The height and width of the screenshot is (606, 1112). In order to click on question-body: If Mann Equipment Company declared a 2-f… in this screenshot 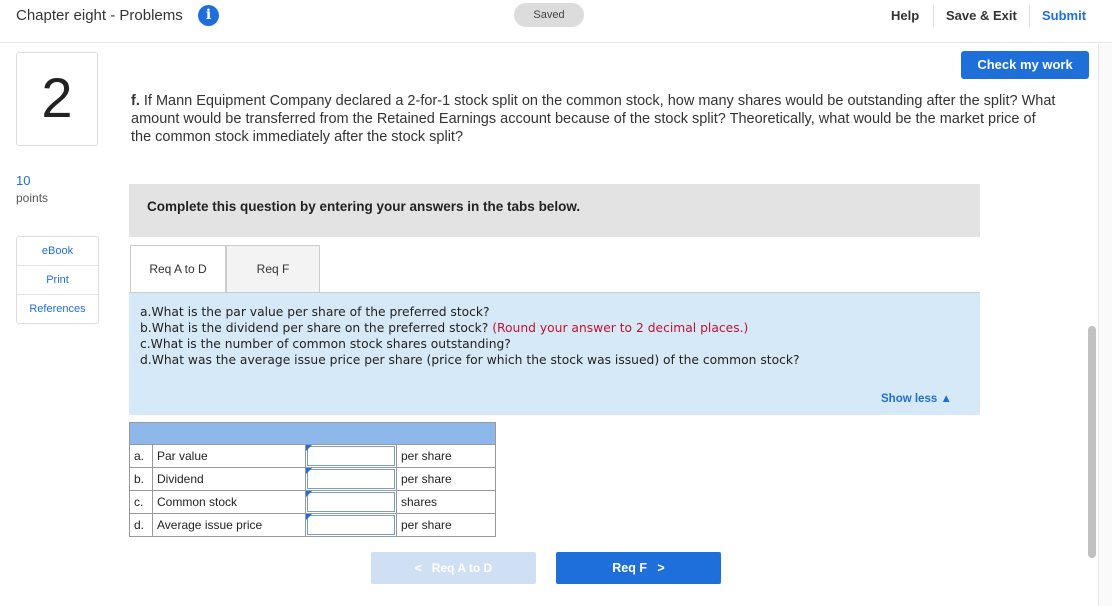, I will do `click(593, 119)`.